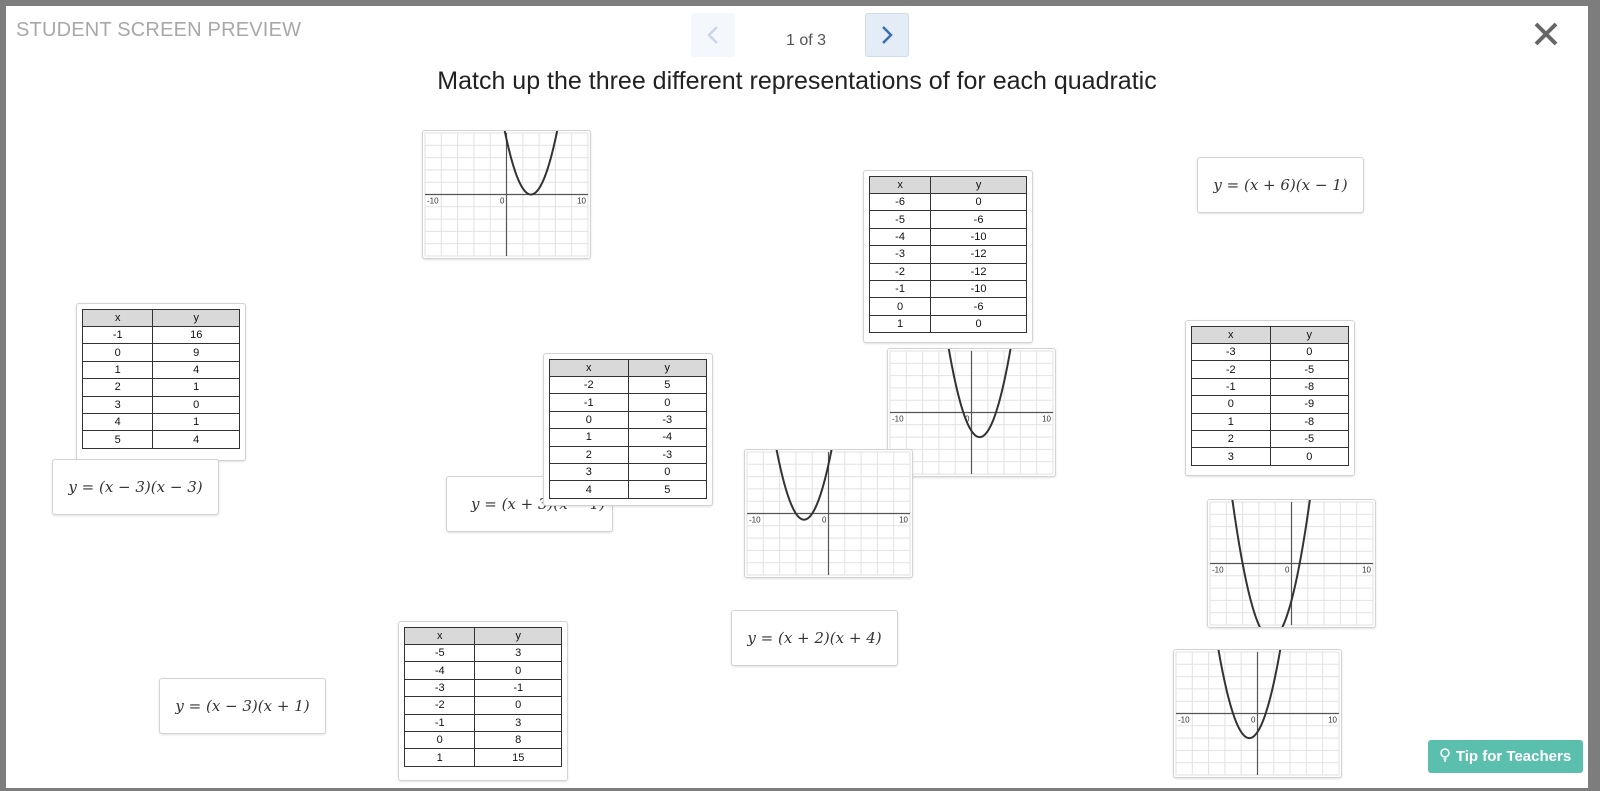  I want to click on table-row: 45, so click(628, 489).